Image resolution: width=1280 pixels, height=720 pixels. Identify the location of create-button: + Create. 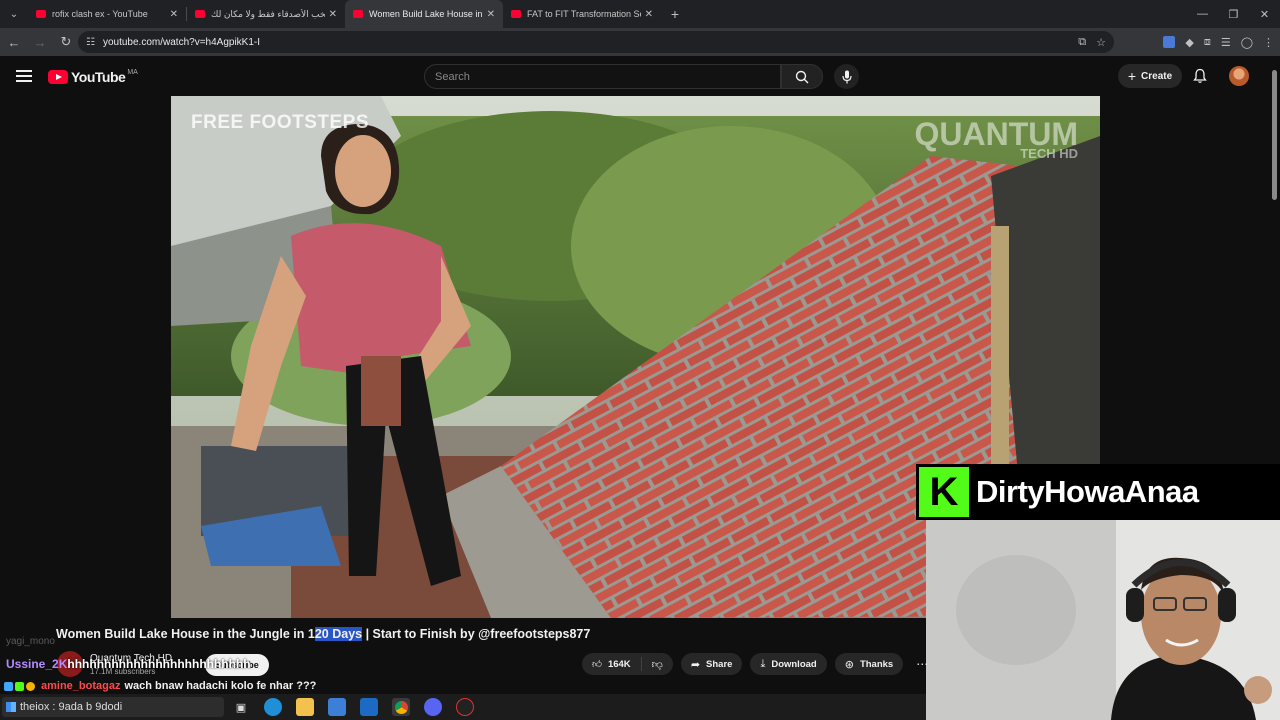
(1150, 76).